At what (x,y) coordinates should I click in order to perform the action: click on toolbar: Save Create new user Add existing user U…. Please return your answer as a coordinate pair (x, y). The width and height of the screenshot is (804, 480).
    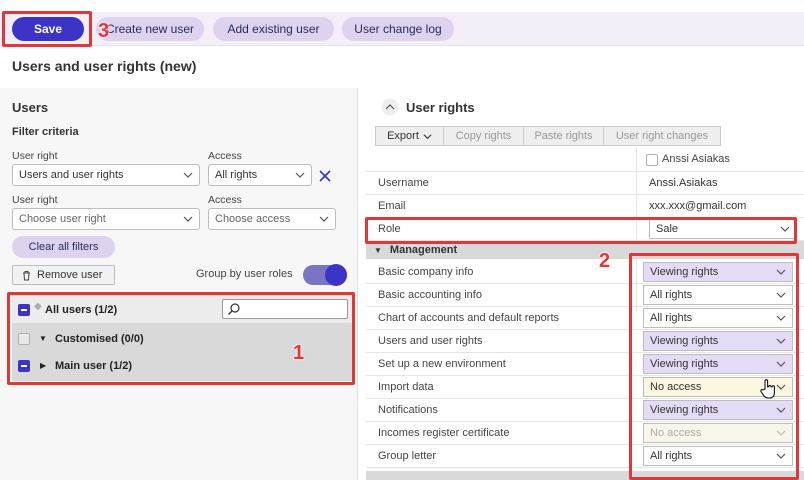
    Looking at the image, I should click on (402, 29).